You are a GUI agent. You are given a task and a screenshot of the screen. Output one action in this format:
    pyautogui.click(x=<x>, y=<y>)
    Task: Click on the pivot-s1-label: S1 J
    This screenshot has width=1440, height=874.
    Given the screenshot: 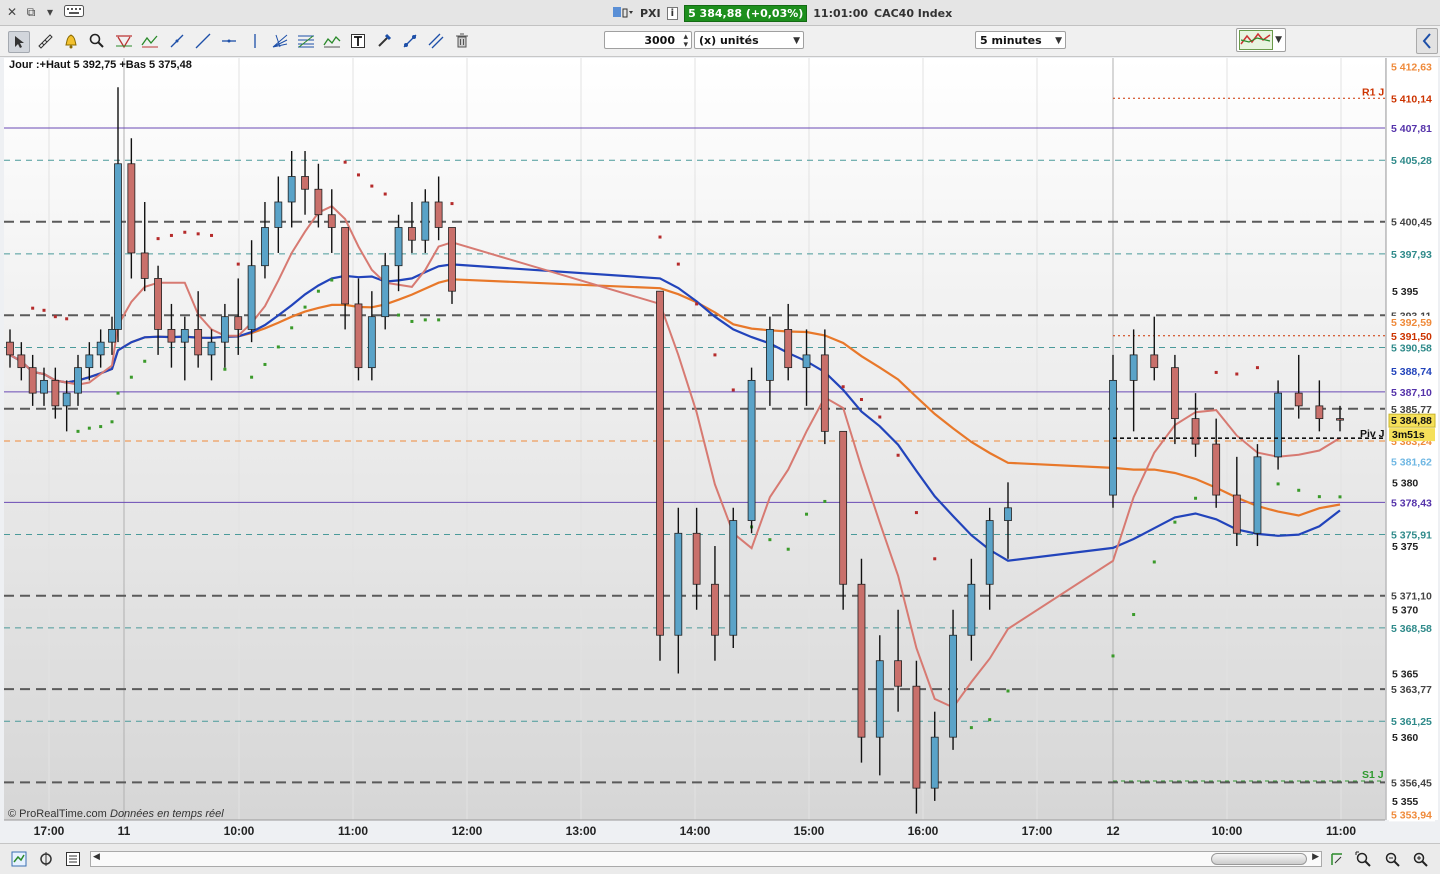 What is the action you would take?
    pyautogui.click(x=1373, y=775)
    